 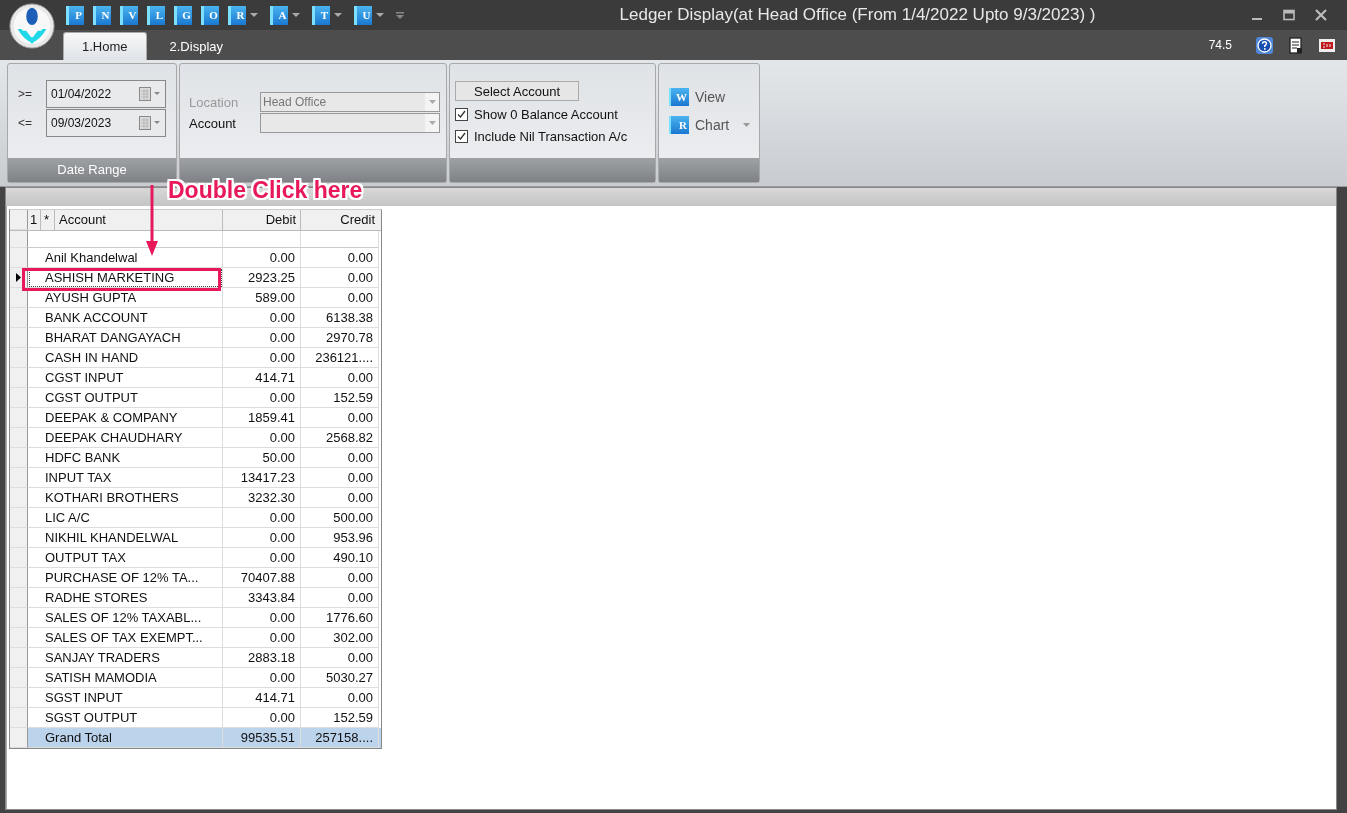 What do you see at coordinates (1220, 45) in the screenshot?
I see `zoom-value: 74.5` at bounding box center [1220, 45].